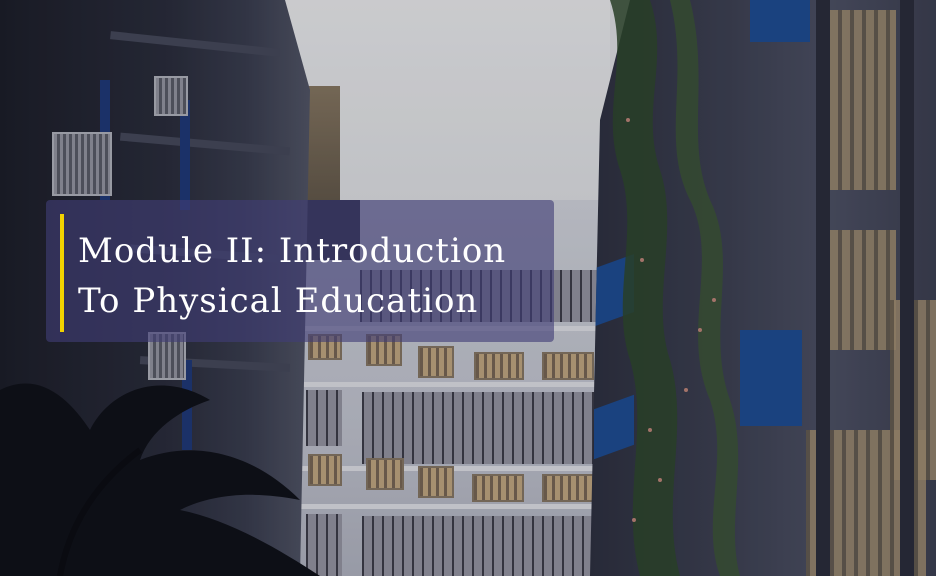 Image resolution: width=936 pixels, height=576 pixels. What do you see at coordinates (62, 273) in the screenshot?
I see `accent-bar` at bounding box center [62, 273].